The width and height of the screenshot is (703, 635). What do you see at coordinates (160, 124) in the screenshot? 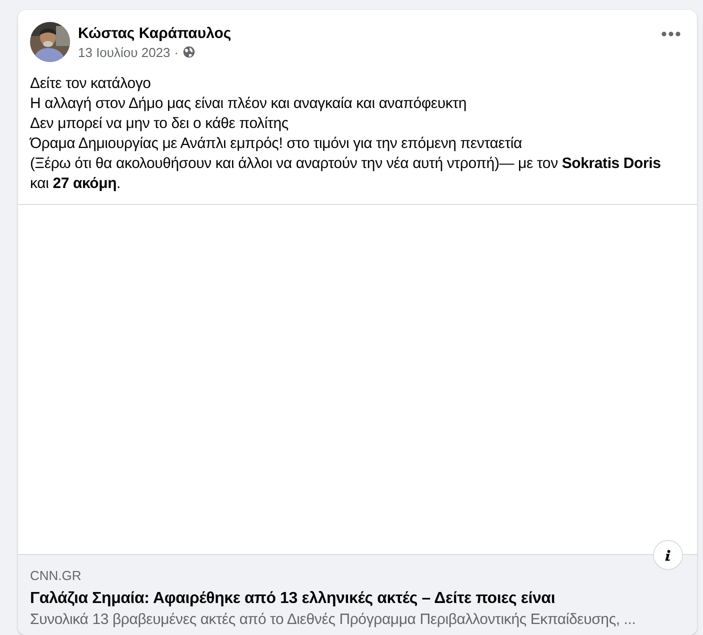
I see `post-text: Δεν μπορεί να μην το δει ο κάθε πολίτης` at bounding box center [160, 124].